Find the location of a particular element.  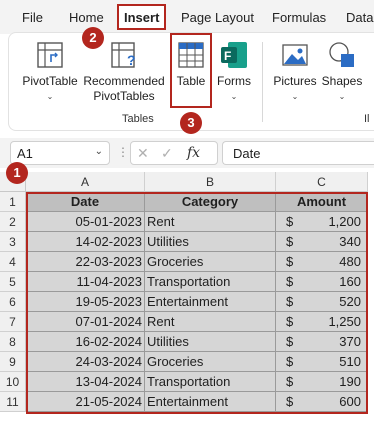

table-icon is located at coordinates (191, 55).